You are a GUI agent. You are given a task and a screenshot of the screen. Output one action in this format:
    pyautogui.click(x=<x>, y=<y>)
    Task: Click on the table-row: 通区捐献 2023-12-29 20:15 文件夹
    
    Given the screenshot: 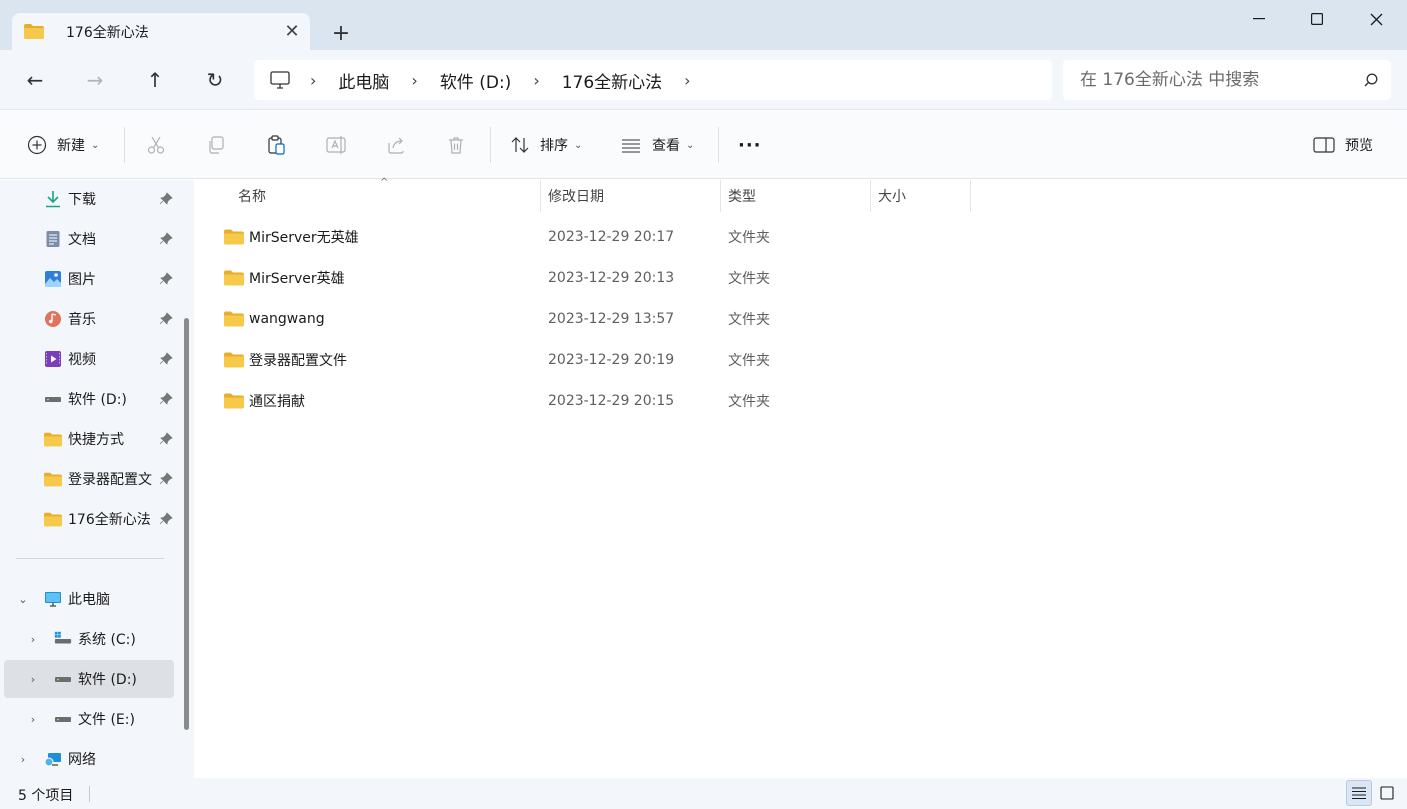 What is the action you would take?
    pyautogui.click(x=596, y=401)
    